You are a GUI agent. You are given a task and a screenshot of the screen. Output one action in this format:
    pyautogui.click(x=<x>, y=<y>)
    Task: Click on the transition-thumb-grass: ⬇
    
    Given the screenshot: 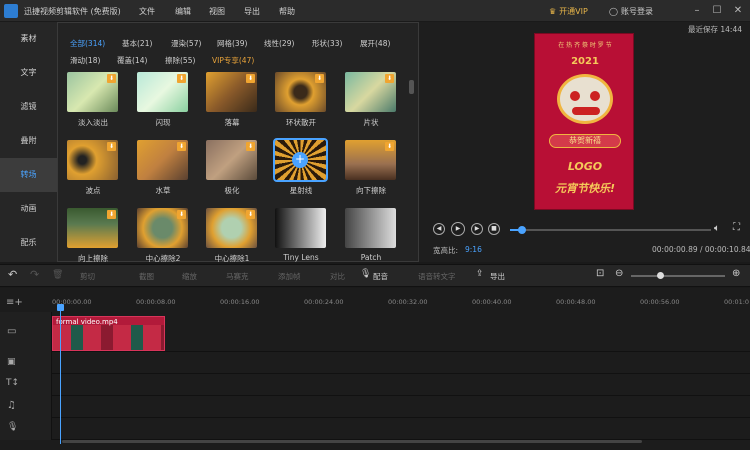 What is the action you would take?
    pyautogui.click(x=162, y=160)
    